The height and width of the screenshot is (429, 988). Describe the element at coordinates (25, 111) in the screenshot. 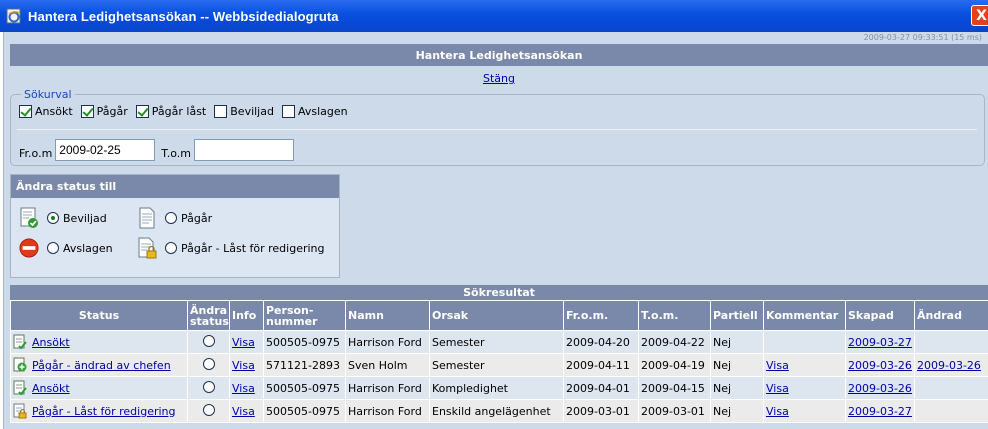

I see `checkbox-ansokt` at that location.